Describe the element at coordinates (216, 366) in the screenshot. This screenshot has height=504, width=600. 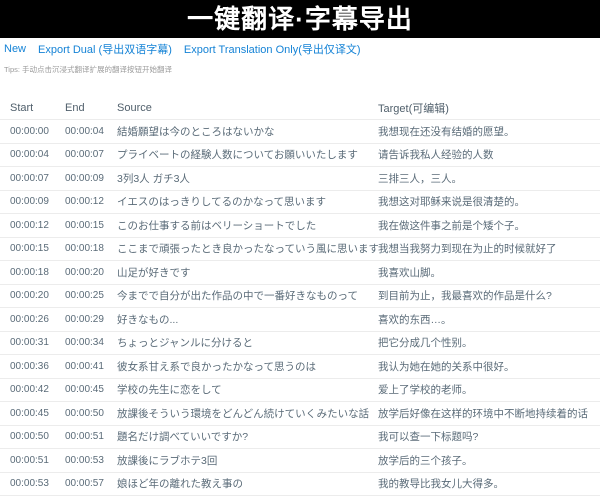
I see `cell-source-text: 彼女系甘え系で良かったかなって思うのは` at that location.